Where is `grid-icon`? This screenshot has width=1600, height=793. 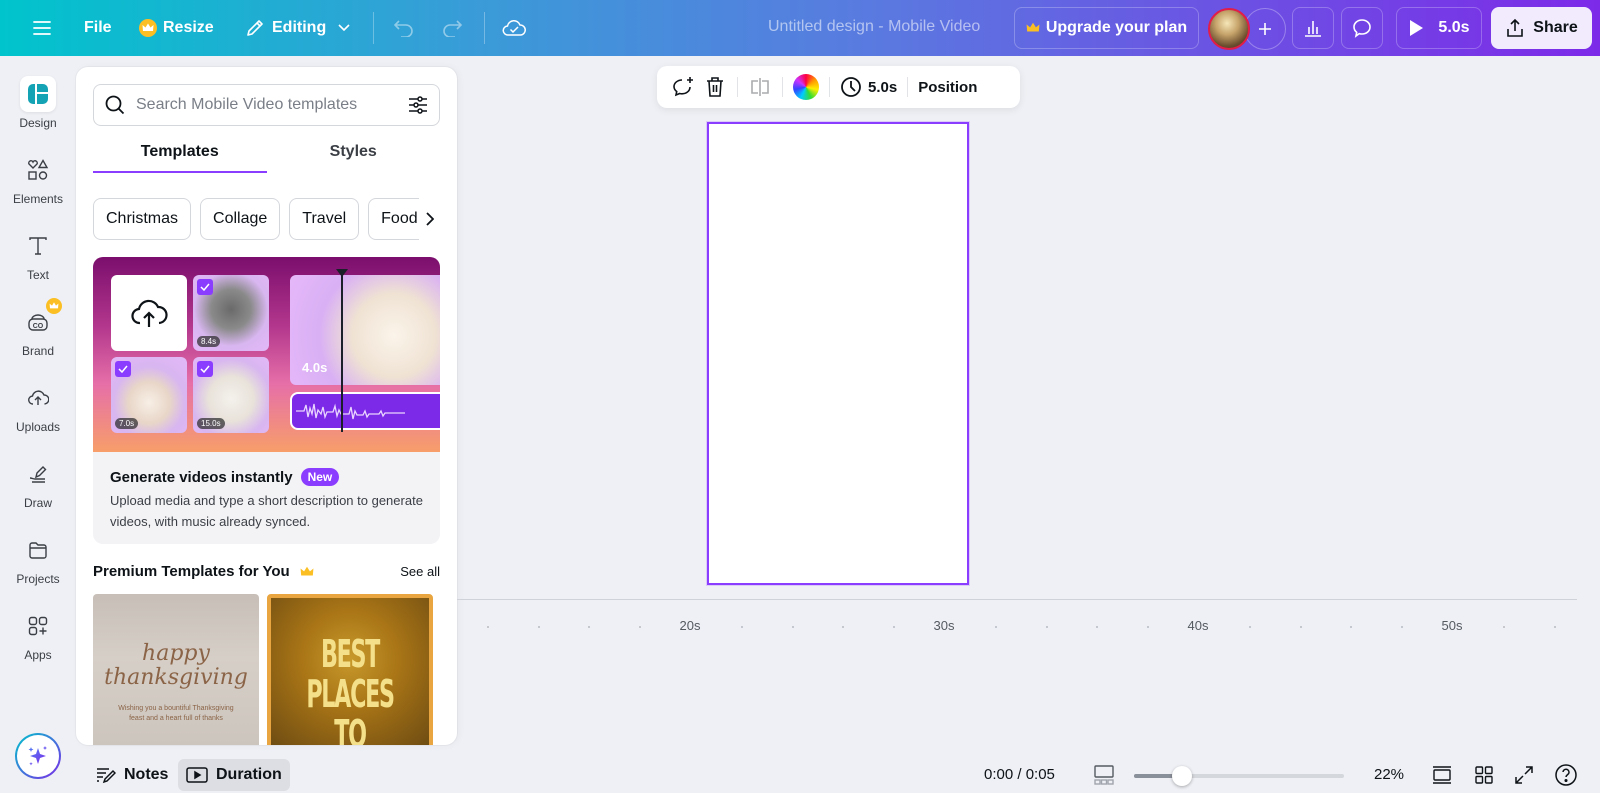 grid-icon is located at coordinates (1484, 775).